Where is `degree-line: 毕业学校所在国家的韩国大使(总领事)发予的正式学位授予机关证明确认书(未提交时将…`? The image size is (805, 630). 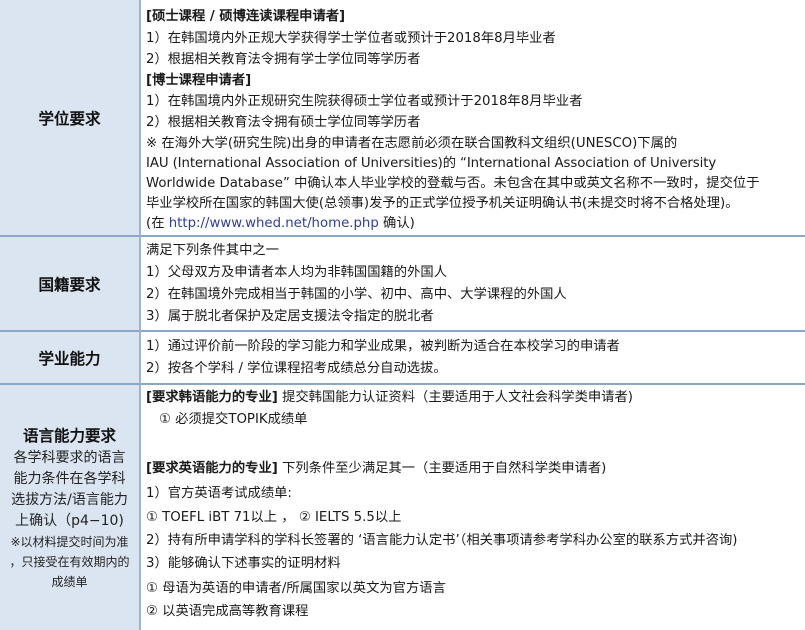
degree-line: 毕业学校所在国家的韩国大使(总领事)发予的正式学位授予机关证明确认书(未提交时将… is located at coordinates (442, 203).